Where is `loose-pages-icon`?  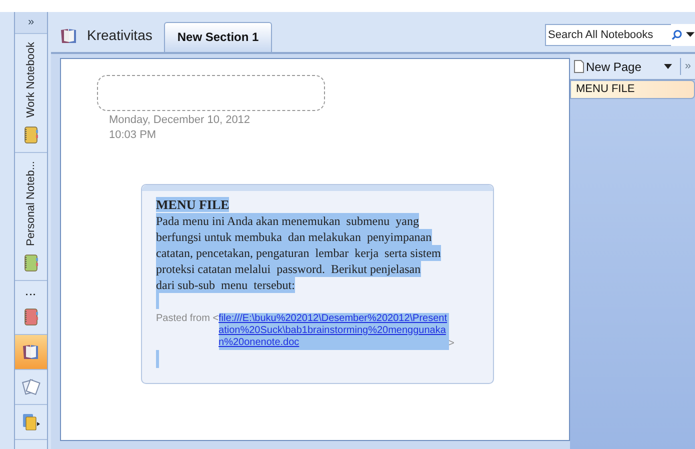
loose-pages-icon is located at coordinates (31, 387).